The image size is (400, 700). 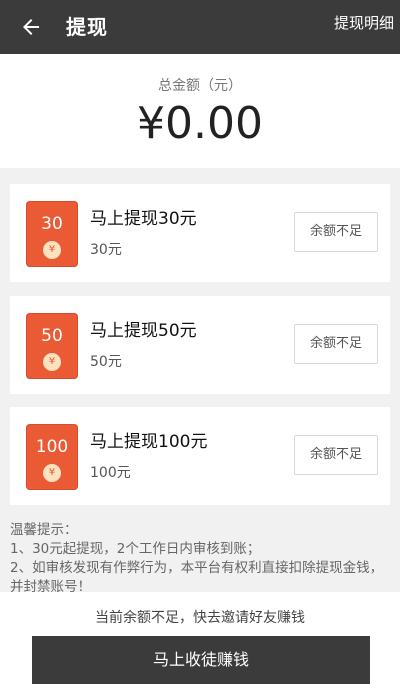 I want to click on option-title: 马上提现50元, so click(x=143, y=331).